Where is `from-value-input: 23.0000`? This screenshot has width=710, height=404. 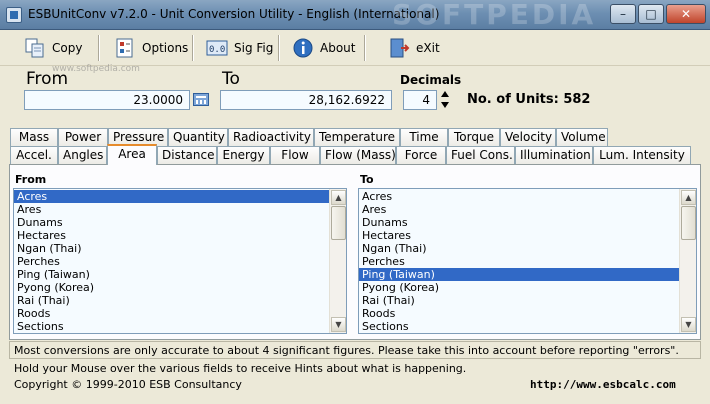
from-value-input: 23.0000 is located at coordinates (107, 100).